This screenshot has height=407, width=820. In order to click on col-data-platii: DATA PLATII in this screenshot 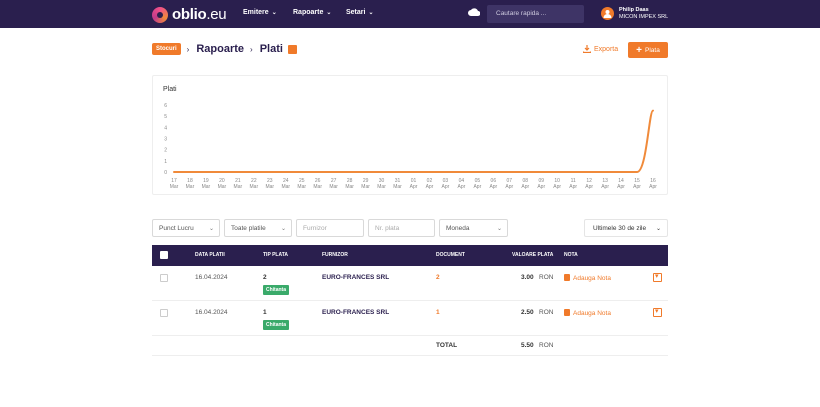, I will do `click(210, 255)`.